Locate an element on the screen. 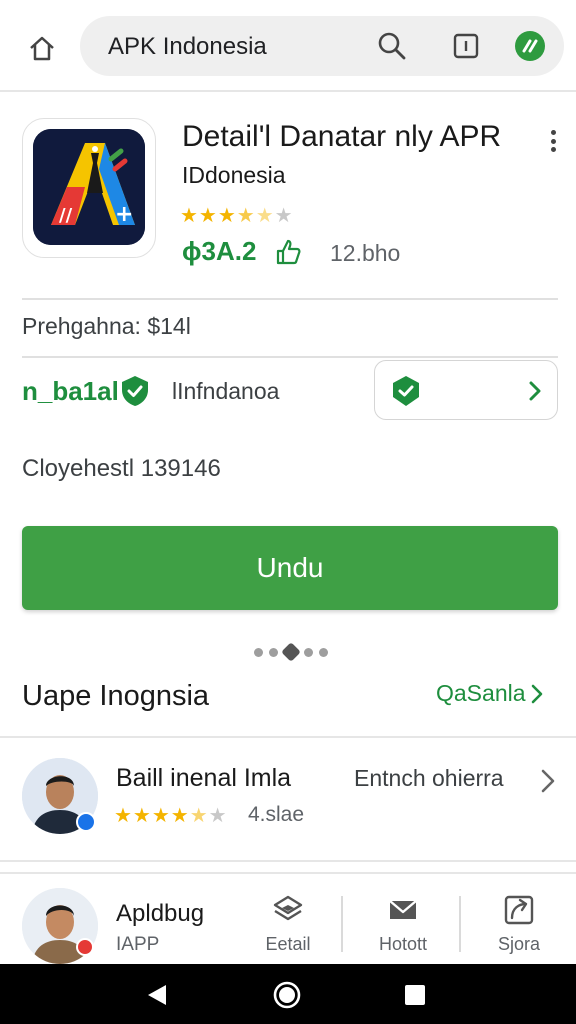 This screenshot has height=1024, width=576. carousel-indicator is located at coordinates (291, 652).